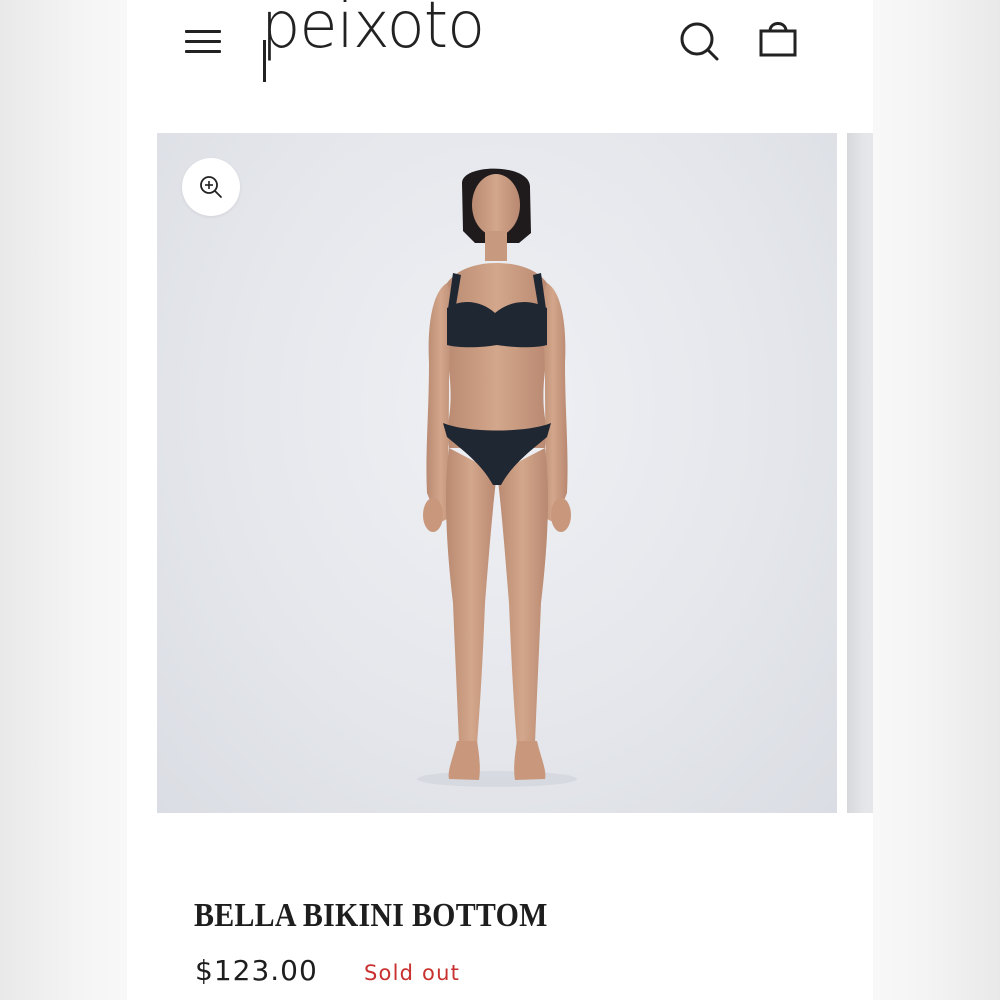 The width and height of the screenshot is (1000, 1000). Describe the element at coordinates (497, 477) in the screenshot. I see `model-photo` at that location.